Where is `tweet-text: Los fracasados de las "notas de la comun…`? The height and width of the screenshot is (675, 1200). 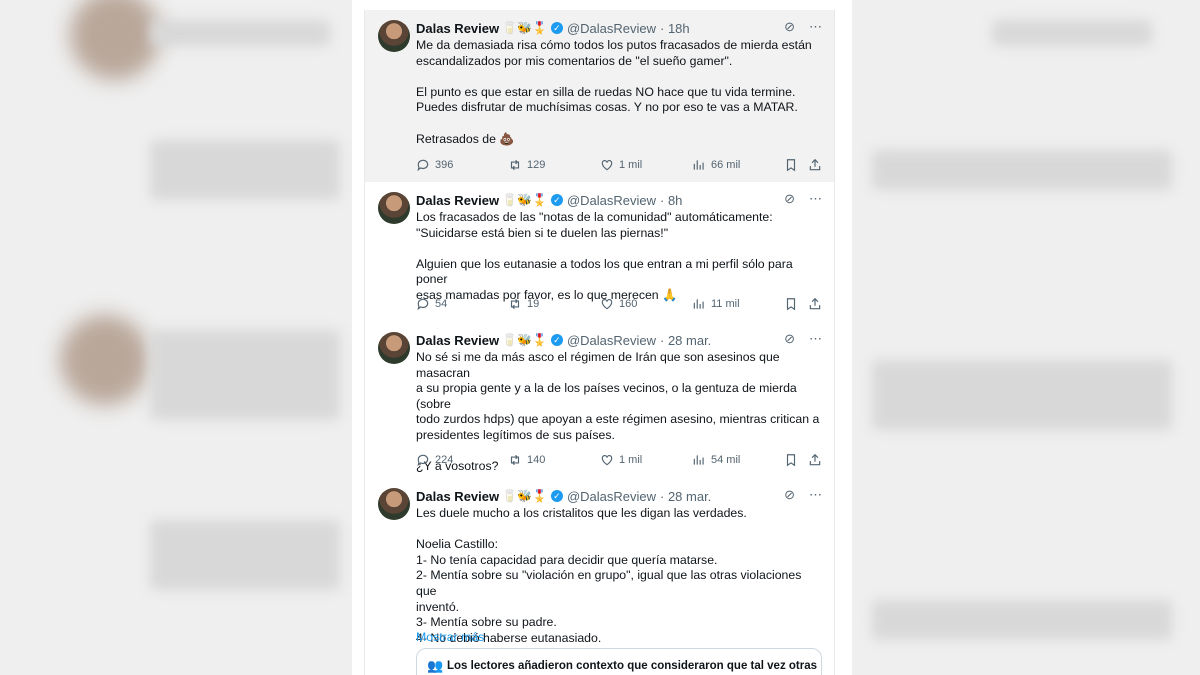
tweet-text: Los fracasados de las "notas de la comun… is located at coordinates (604, 256).